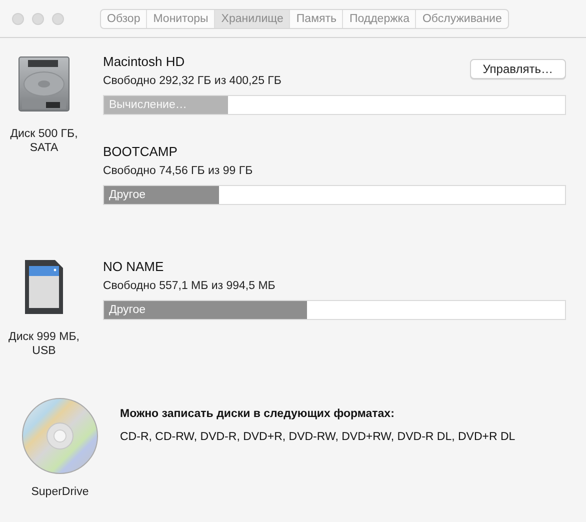 The image size is (586, 522). What do you see at coordinates (189, 286) in the screenshot?
I see `free-space-text: Свободно 557,1 МБ из 994,5 МБ` at bounding box center [189, 286].